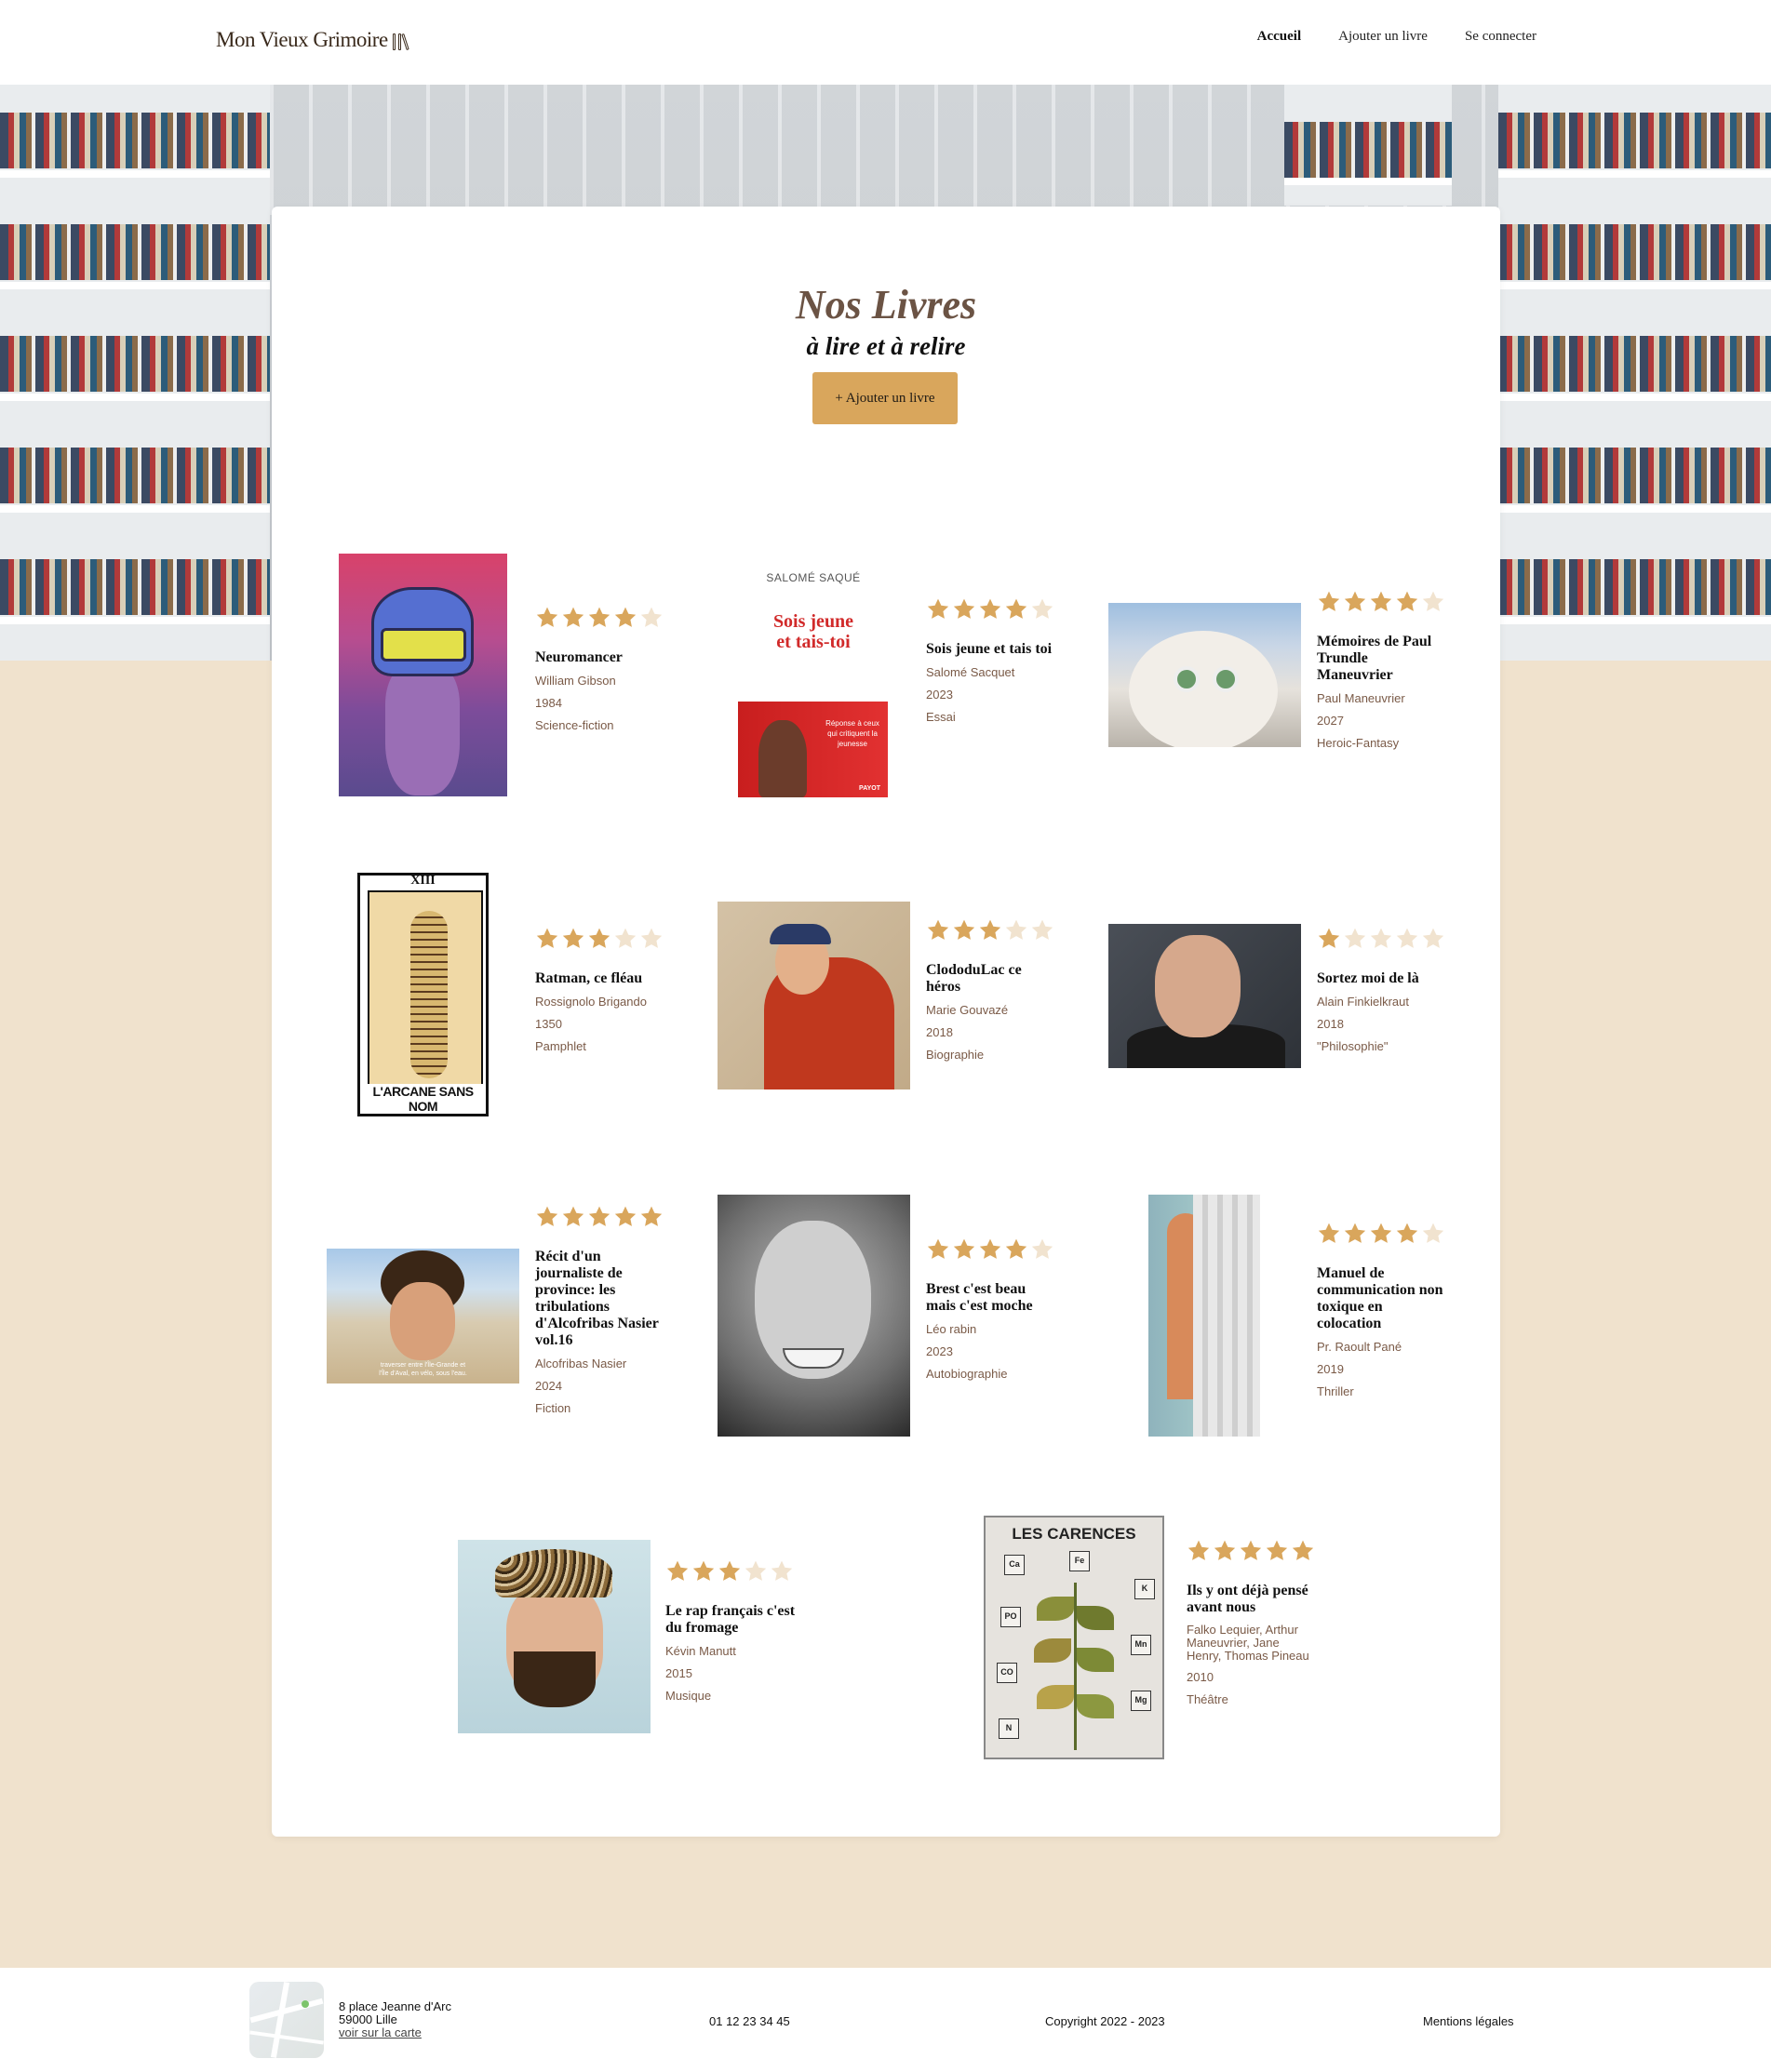  What do you see at coordinates (395, 2006) in the screenshot?
I see `address-line-1: 8 place Jeanne d'Arc` at bounding box center [395, 2006].